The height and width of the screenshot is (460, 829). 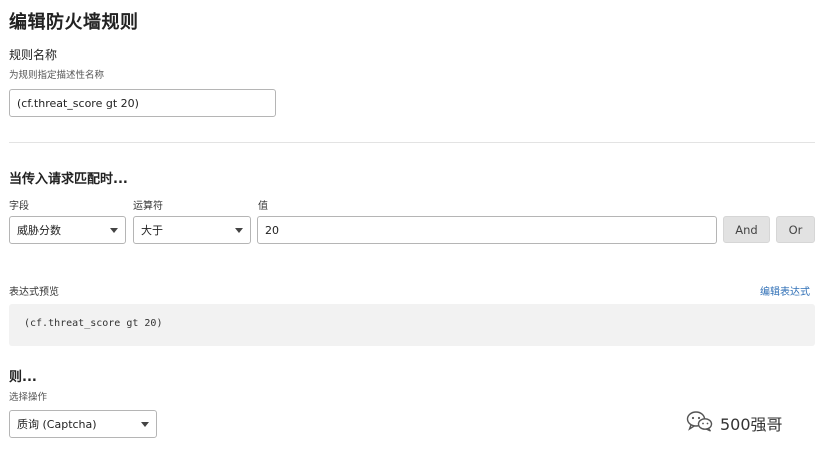 I want to click on operator-select: 大于, so click(x=192, y=230).